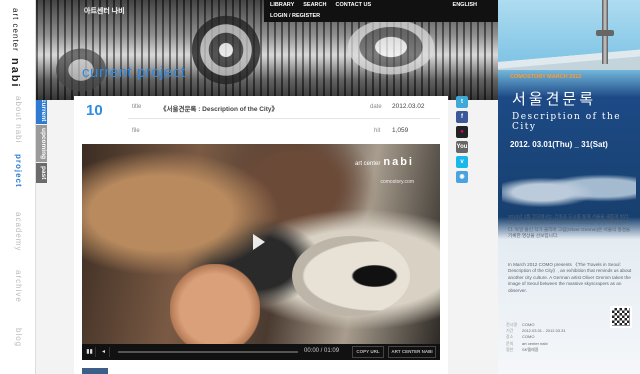  I want to click on rss-icon: ◉, so click(462, 177).